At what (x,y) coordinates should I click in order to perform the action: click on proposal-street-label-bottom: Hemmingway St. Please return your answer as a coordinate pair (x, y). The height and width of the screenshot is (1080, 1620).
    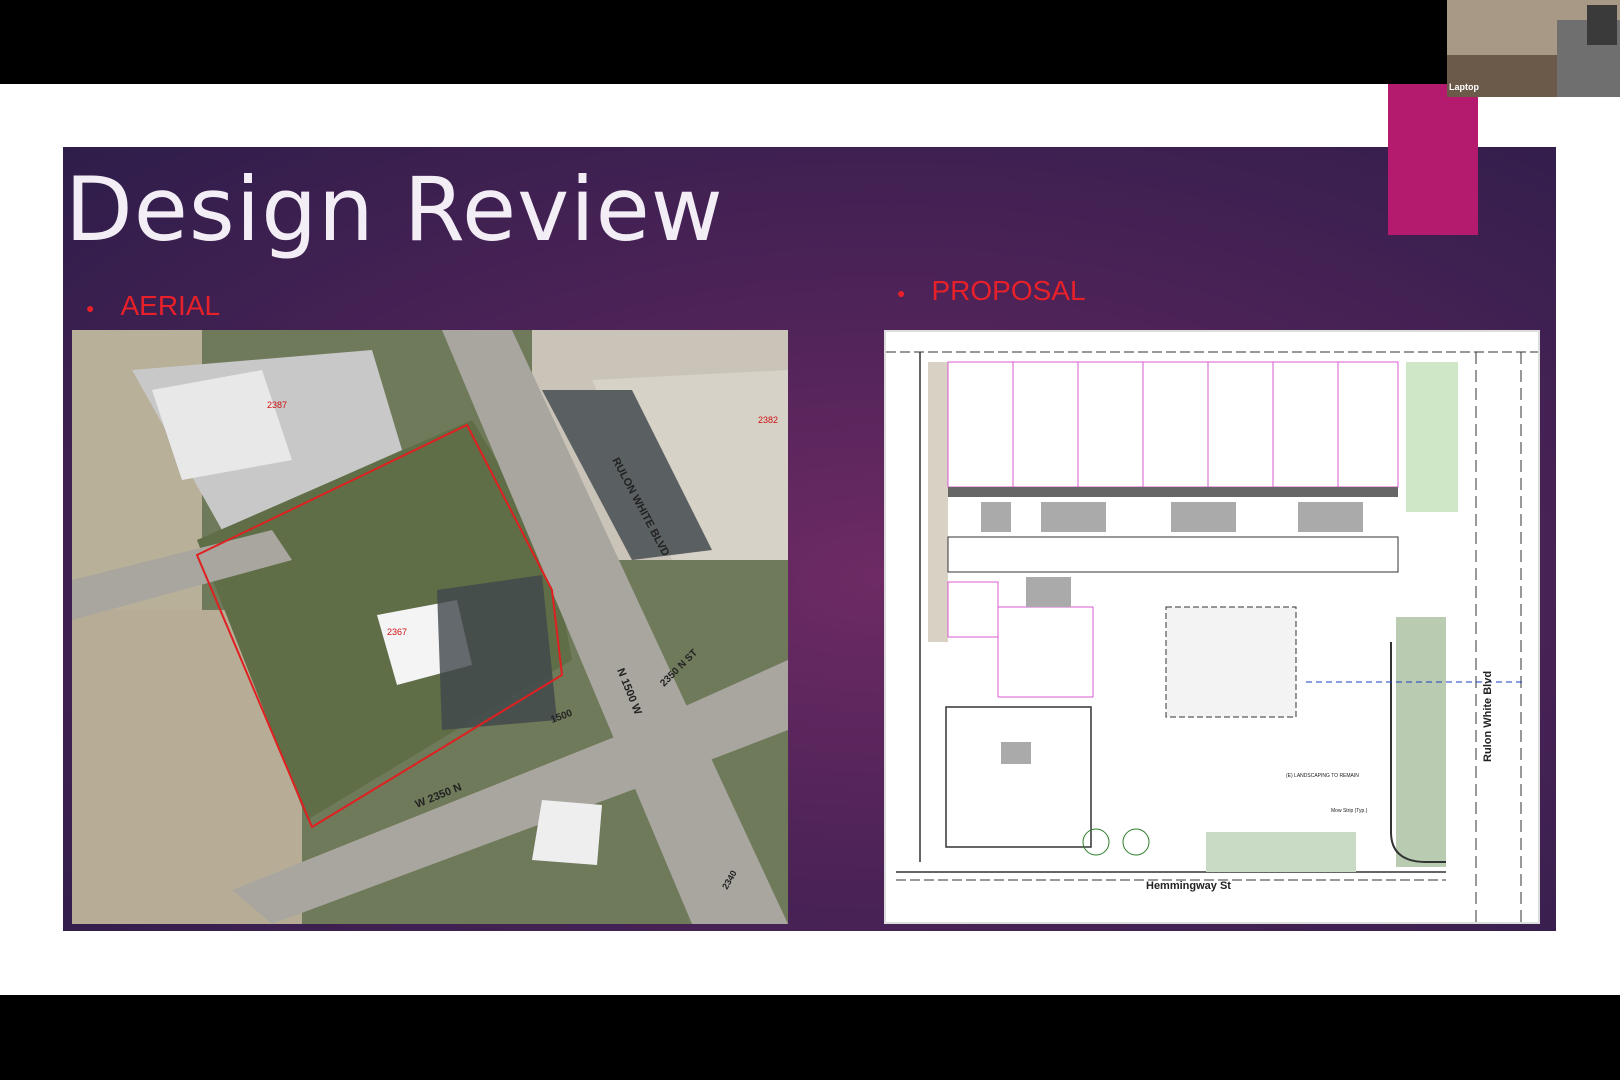
    Looking at the image, I should click on (1188, 886).